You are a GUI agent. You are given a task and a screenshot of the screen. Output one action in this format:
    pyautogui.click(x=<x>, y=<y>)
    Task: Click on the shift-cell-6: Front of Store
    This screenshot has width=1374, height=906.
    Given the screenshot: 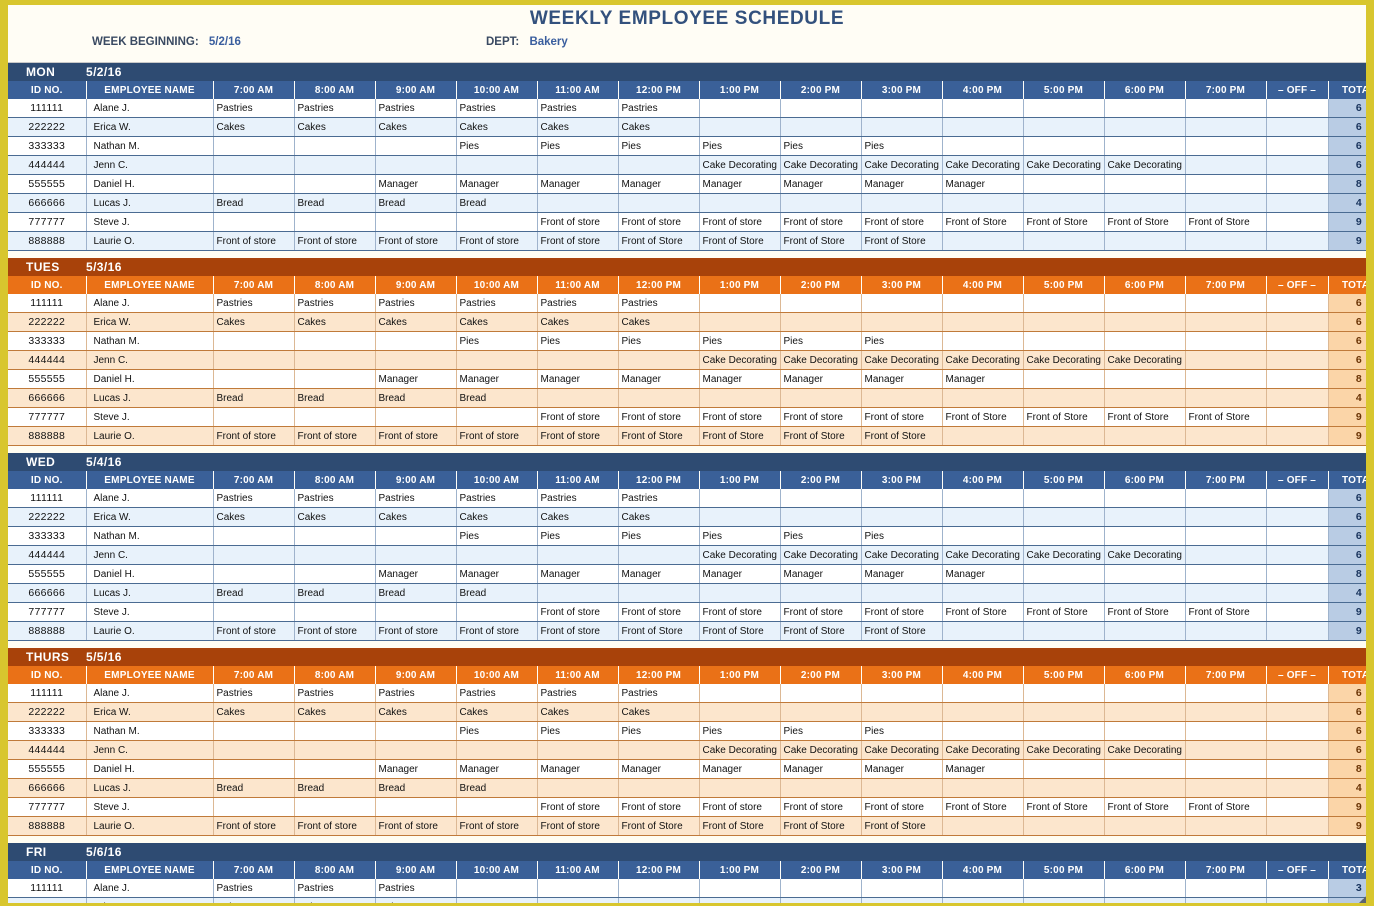 What is the action you would take?
    pyautogui.click(x=740, y=241)
    